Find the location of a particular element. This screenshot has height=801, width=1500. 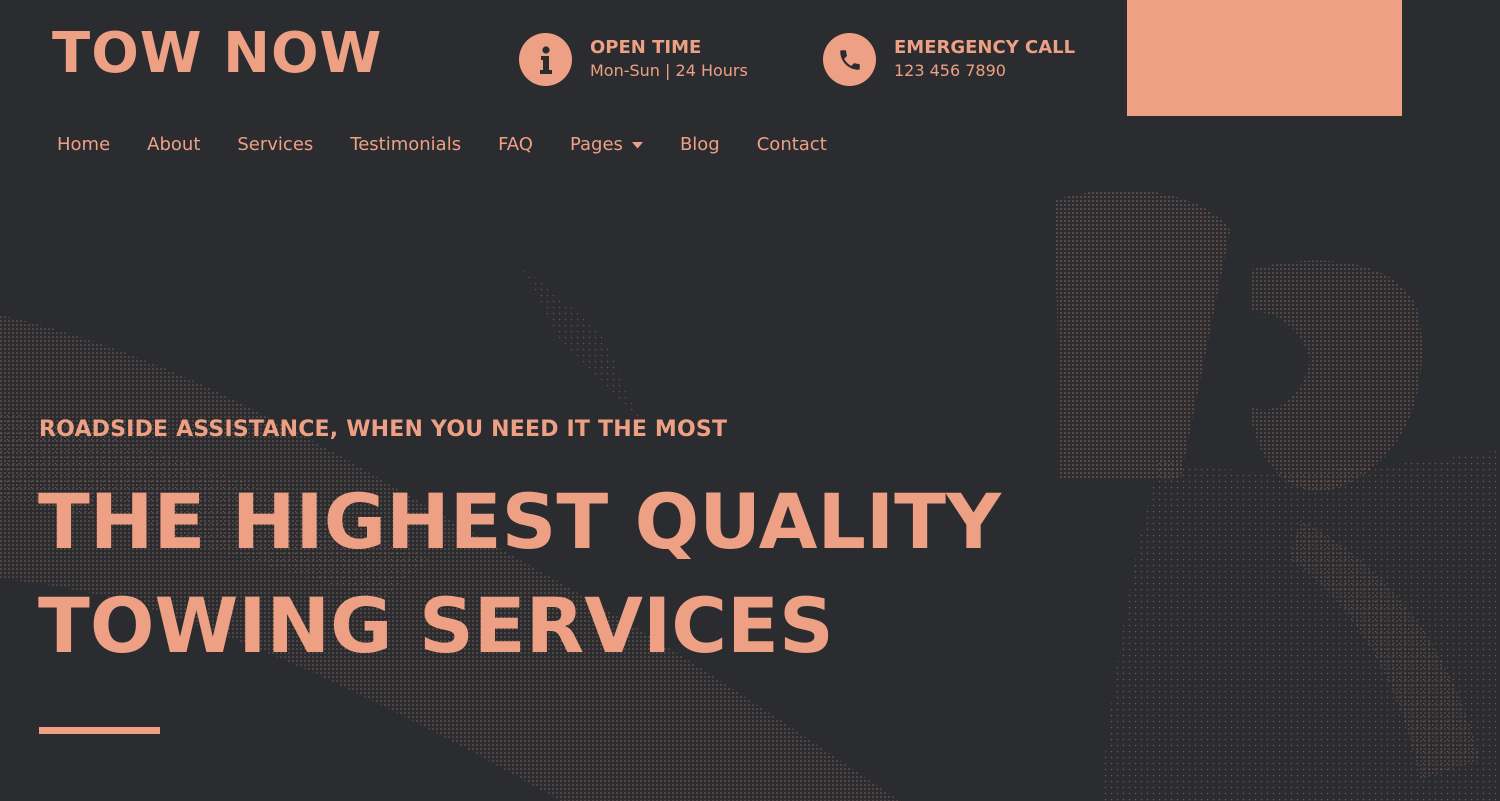

info-icon is located at coordinates (545, 59).